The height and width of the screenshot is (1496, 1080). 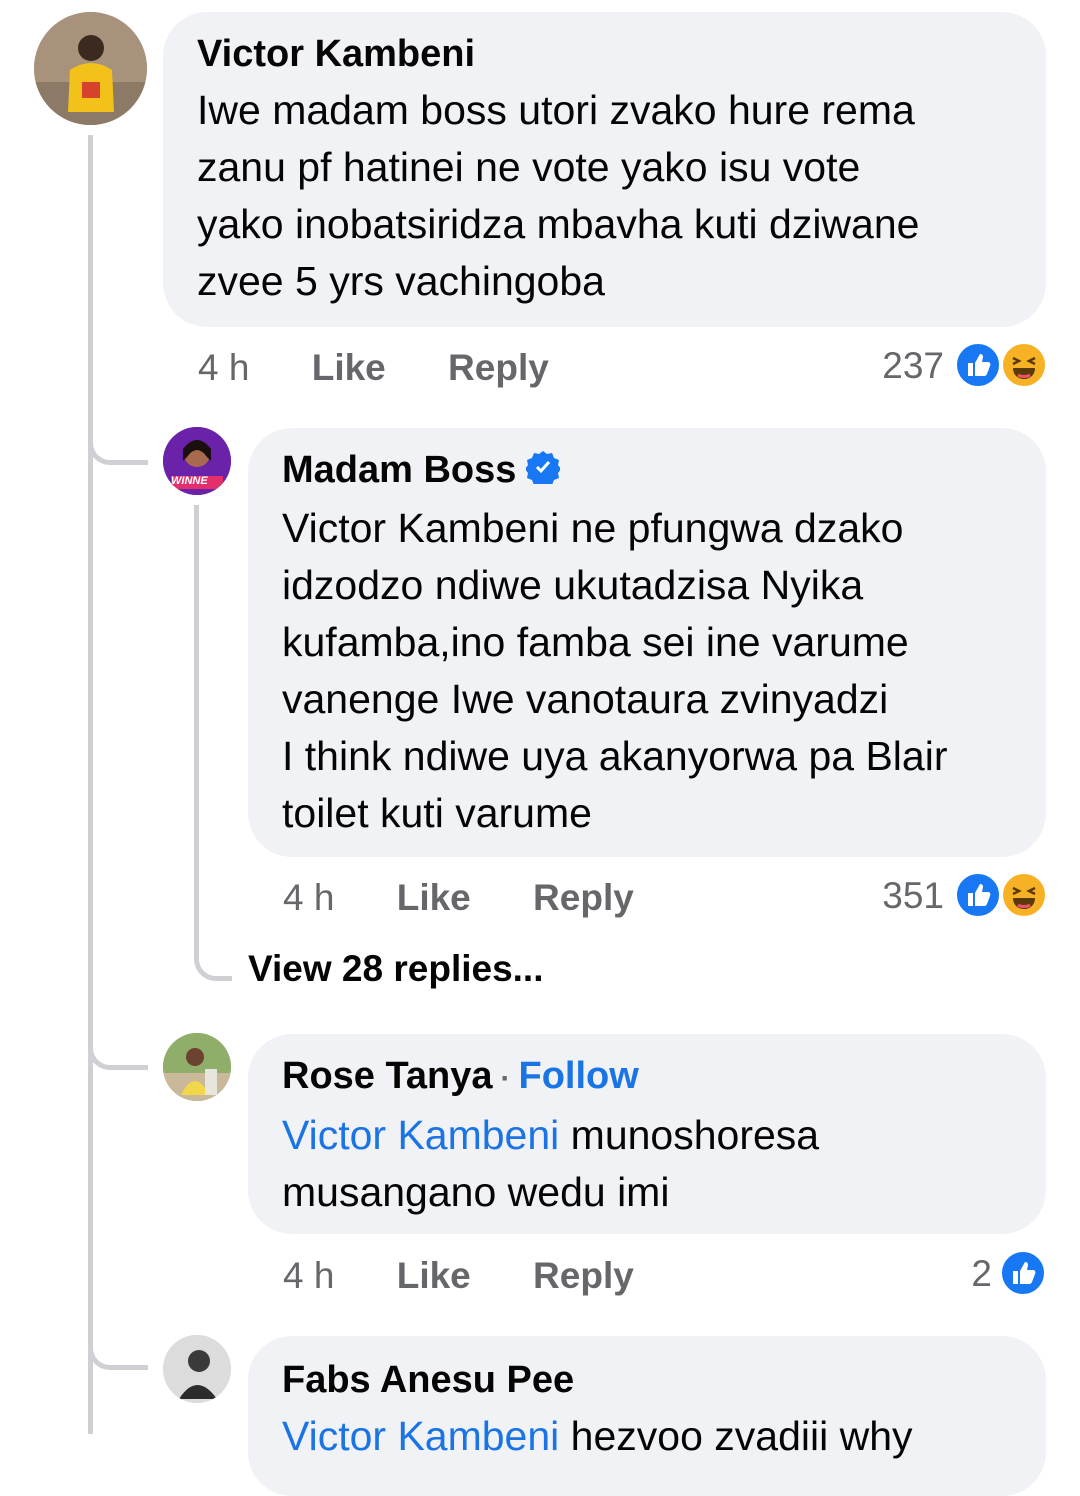 What do you see at coordinates (196, 725) in the screenshot?
I see `thread-line-nested` at bounding box center [196, 725].